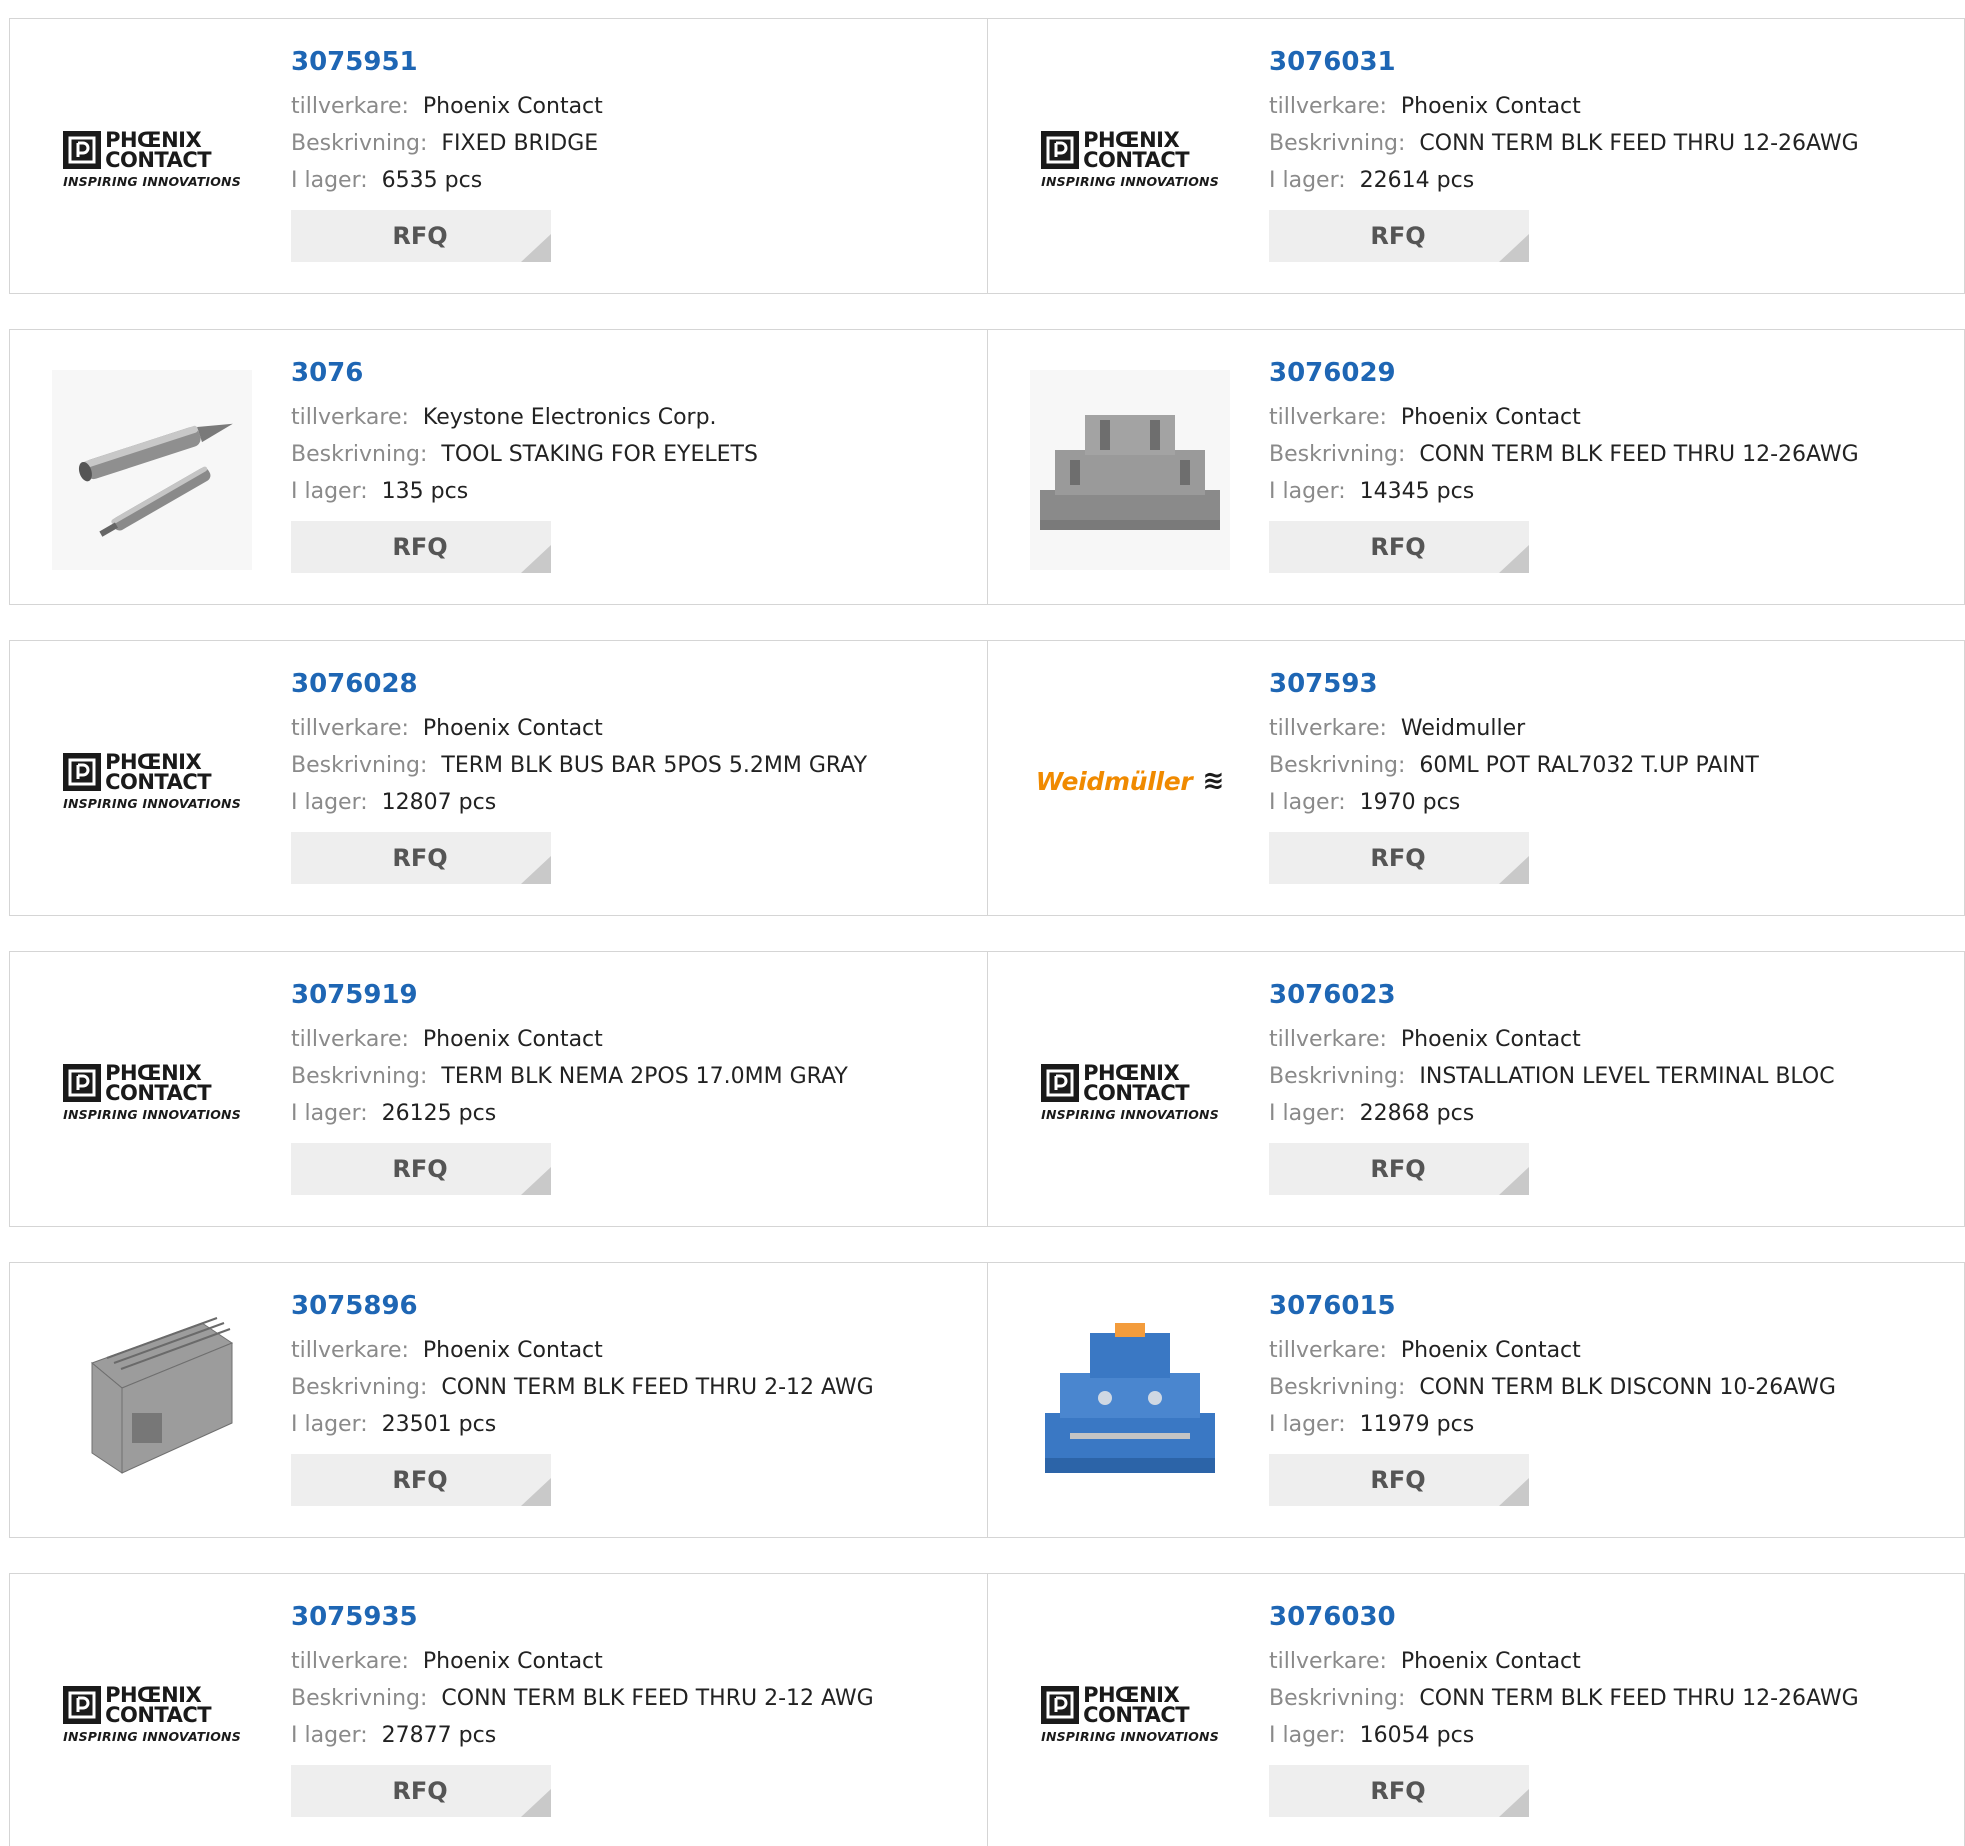 This screenshot has width=1965, height=1846. I want to click on stock-line: I lager: 26125 pcs, so click(569, 1113).